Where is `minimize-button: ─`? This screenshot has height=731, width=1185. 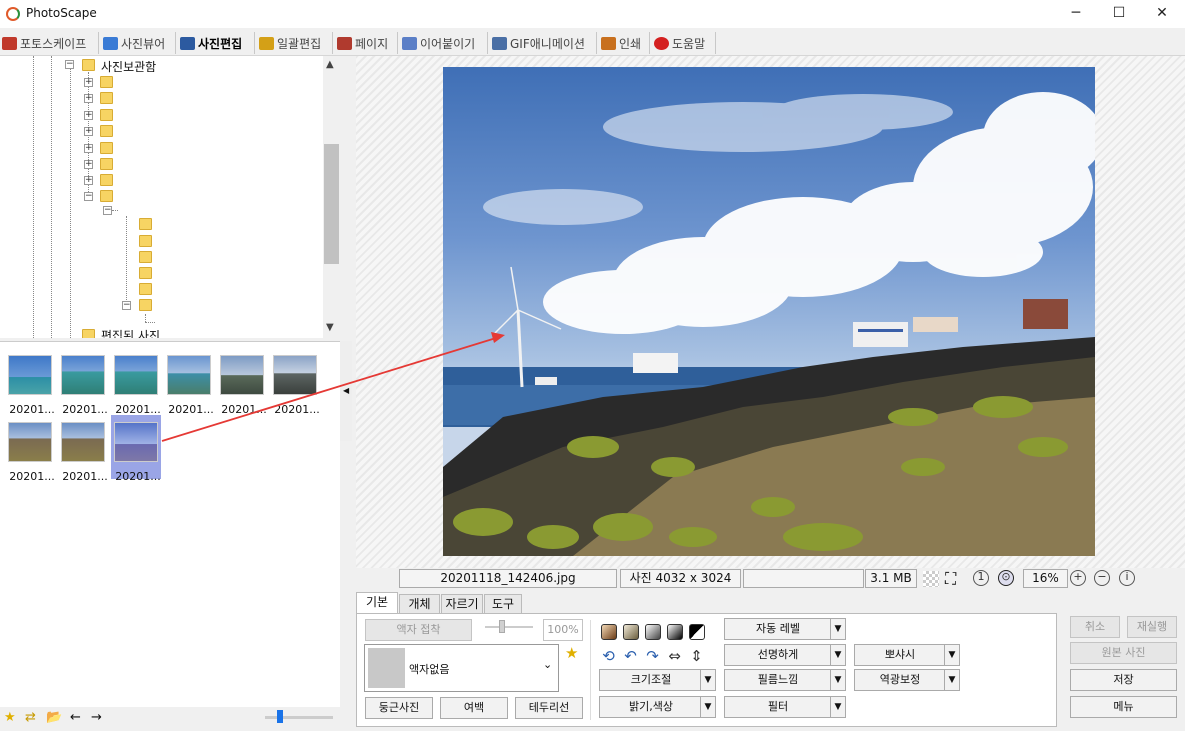 minimize-button: ─ is located at coordinates (1076, 14).